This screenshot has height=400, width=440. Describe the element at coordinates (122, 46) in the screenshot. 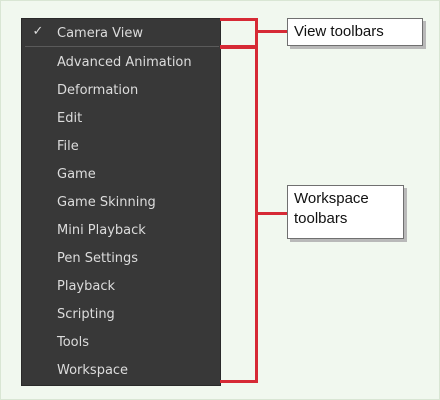

I see `menu-separator` at that location.